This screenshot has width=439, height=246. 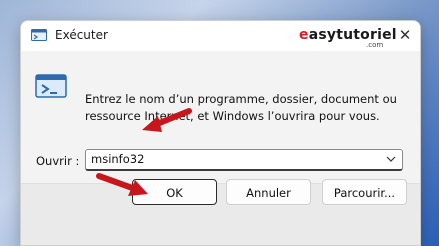 What do you see at coordinates (391, 159) in the screenshot?
I see `chevron-down-icon` at bounding box center [391, 159].